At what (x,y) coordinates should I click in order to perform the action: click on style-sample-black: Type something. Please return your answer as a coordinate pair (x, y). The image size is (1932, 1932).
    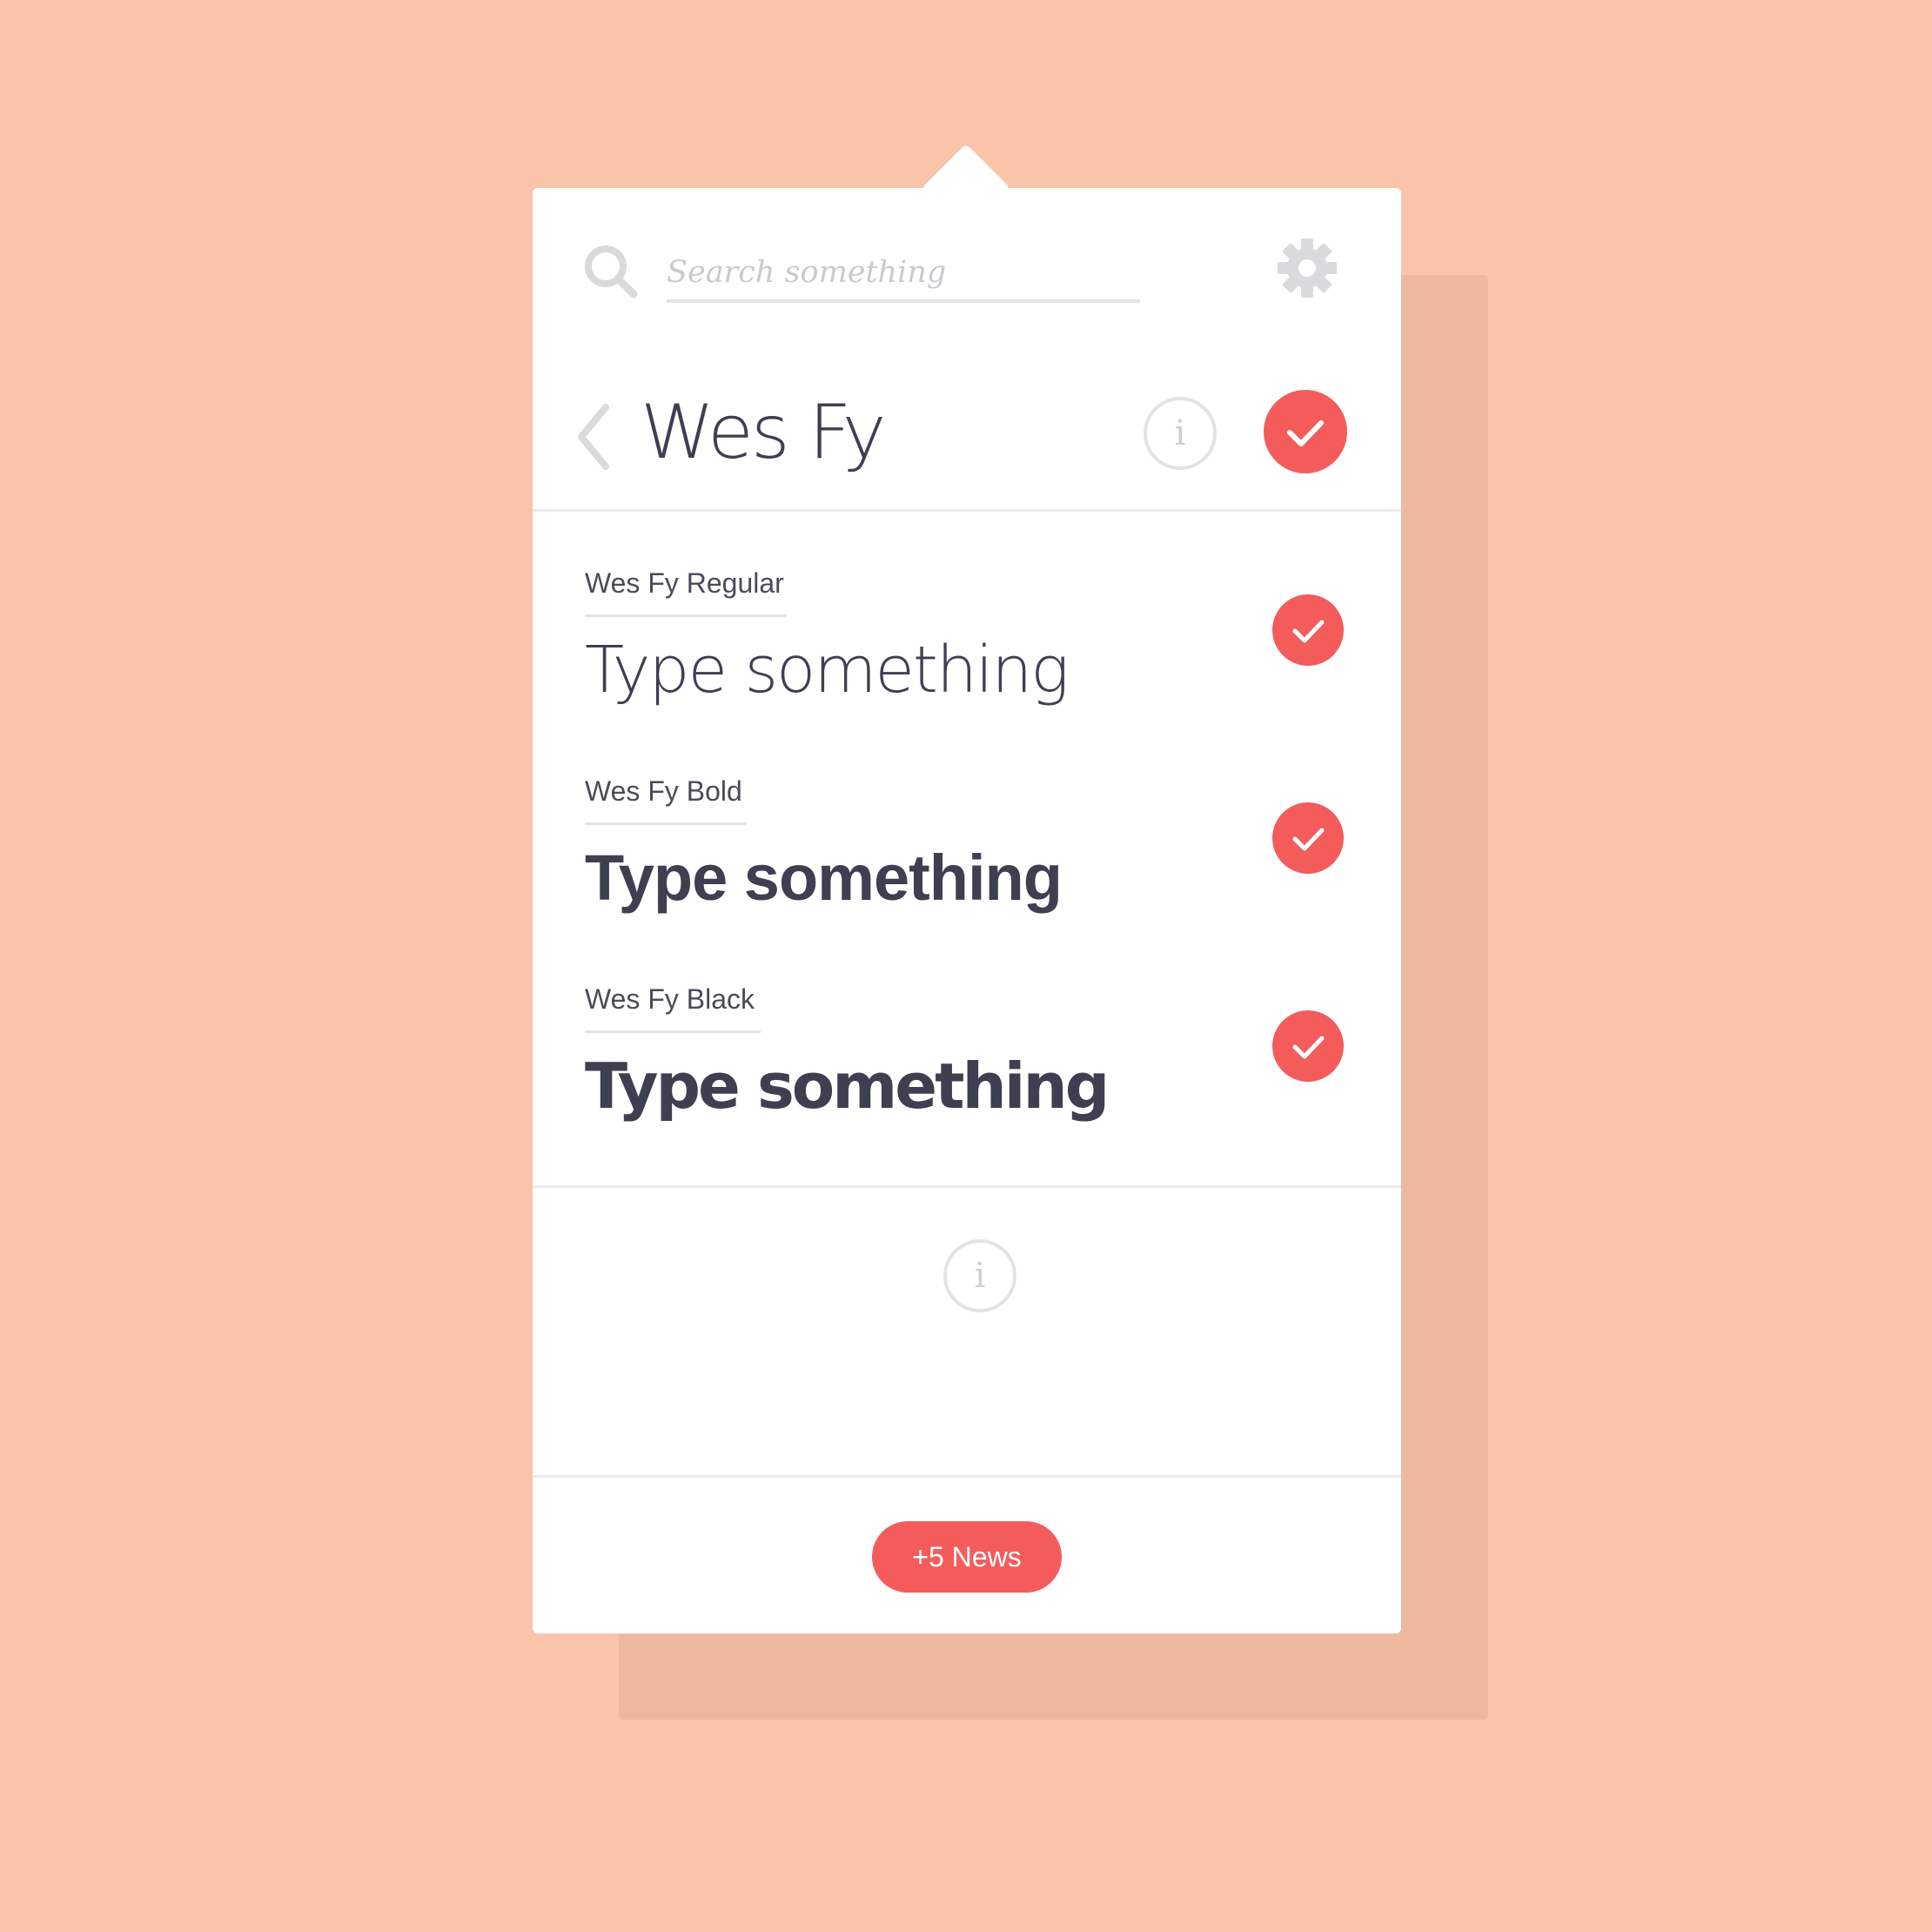
    Looking at the image, I should click on (847, 1086).